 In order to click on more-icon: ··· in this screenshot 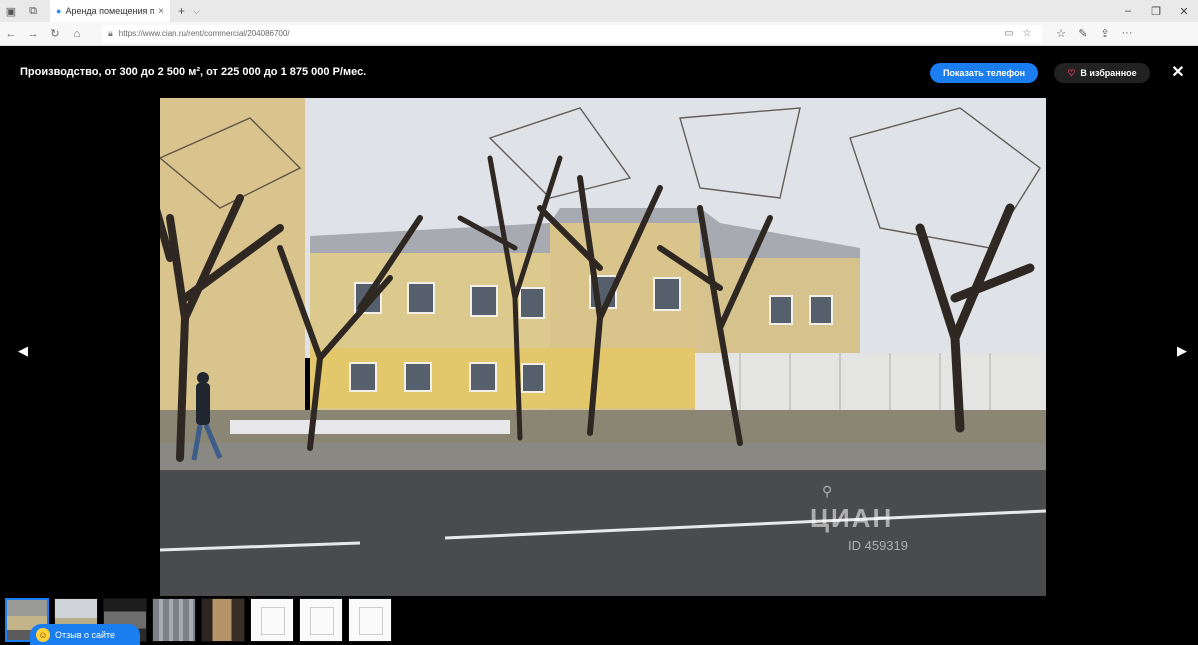, I will do `click(1127, 33)`.